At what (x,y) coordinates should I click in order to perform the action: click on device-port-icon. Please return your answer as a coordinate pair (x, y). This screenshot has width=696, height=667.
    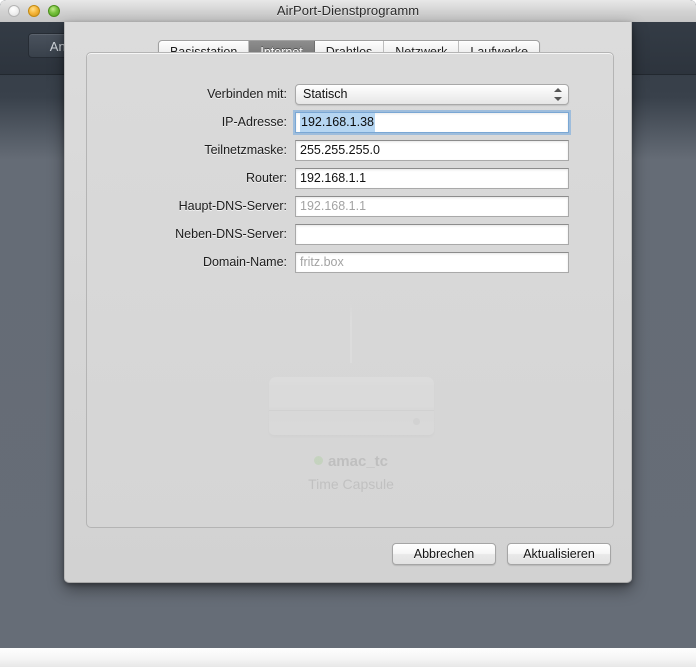
    Looking at the image, I should click on (416, 421).